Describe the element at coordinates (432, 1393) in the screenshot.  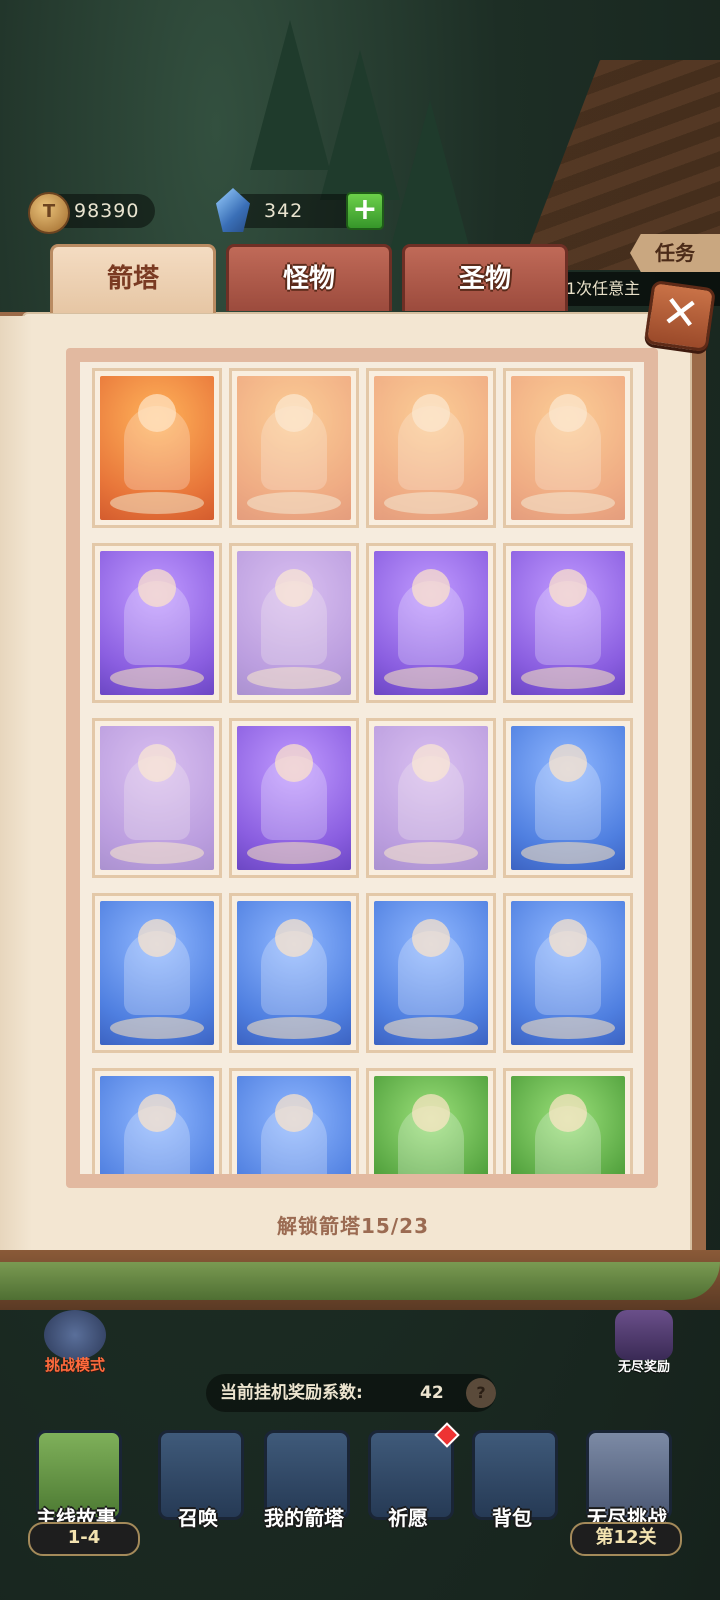
I see `afk-rate-value: 42` at that location.